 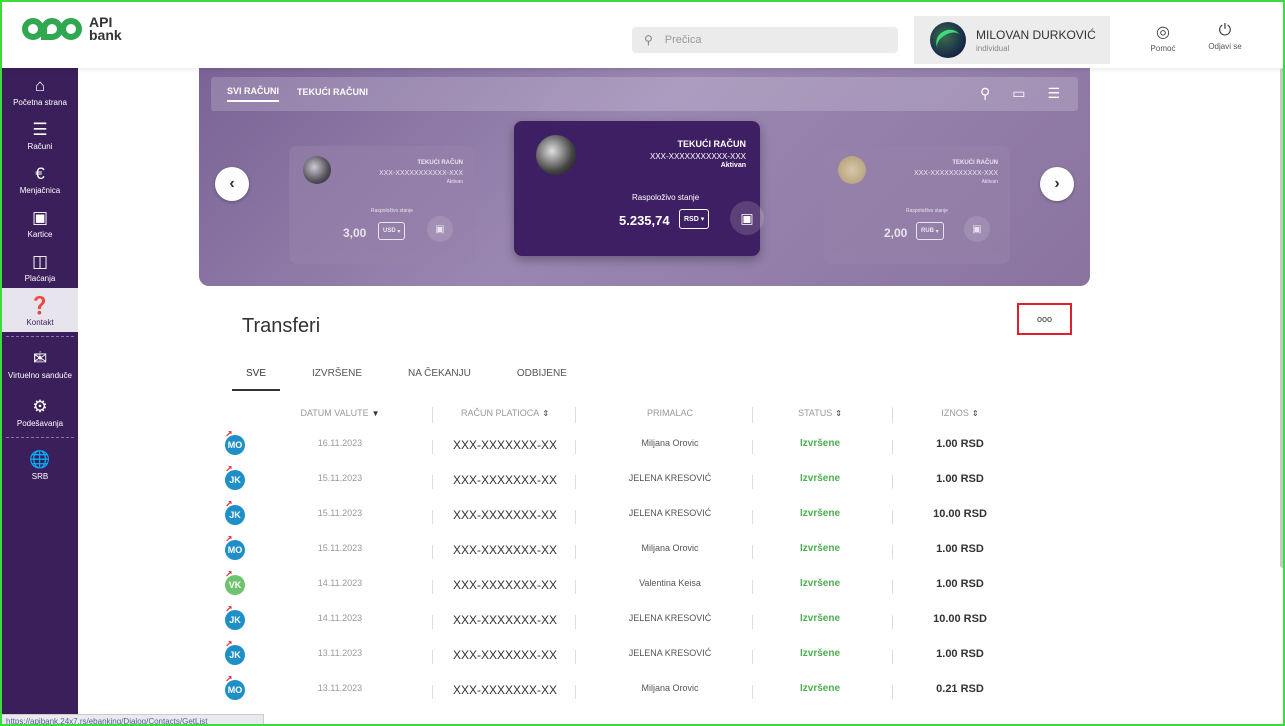 I want to click on col-payer-account: RAČUN PLATIOCA ⇕, so click(x=505, y=413).